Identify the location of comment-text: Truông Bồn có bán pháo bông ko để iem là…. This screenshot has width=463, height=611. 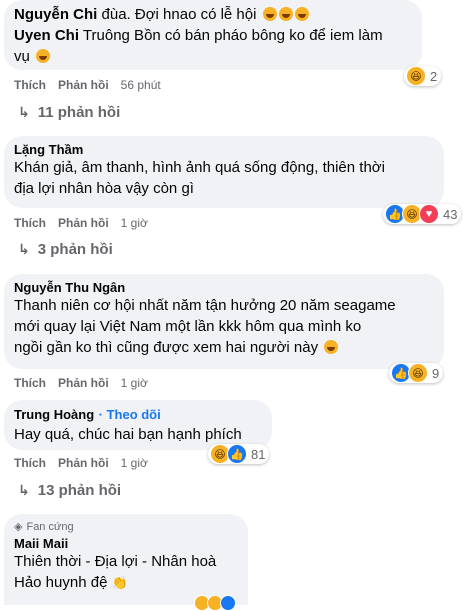
(232, 35).